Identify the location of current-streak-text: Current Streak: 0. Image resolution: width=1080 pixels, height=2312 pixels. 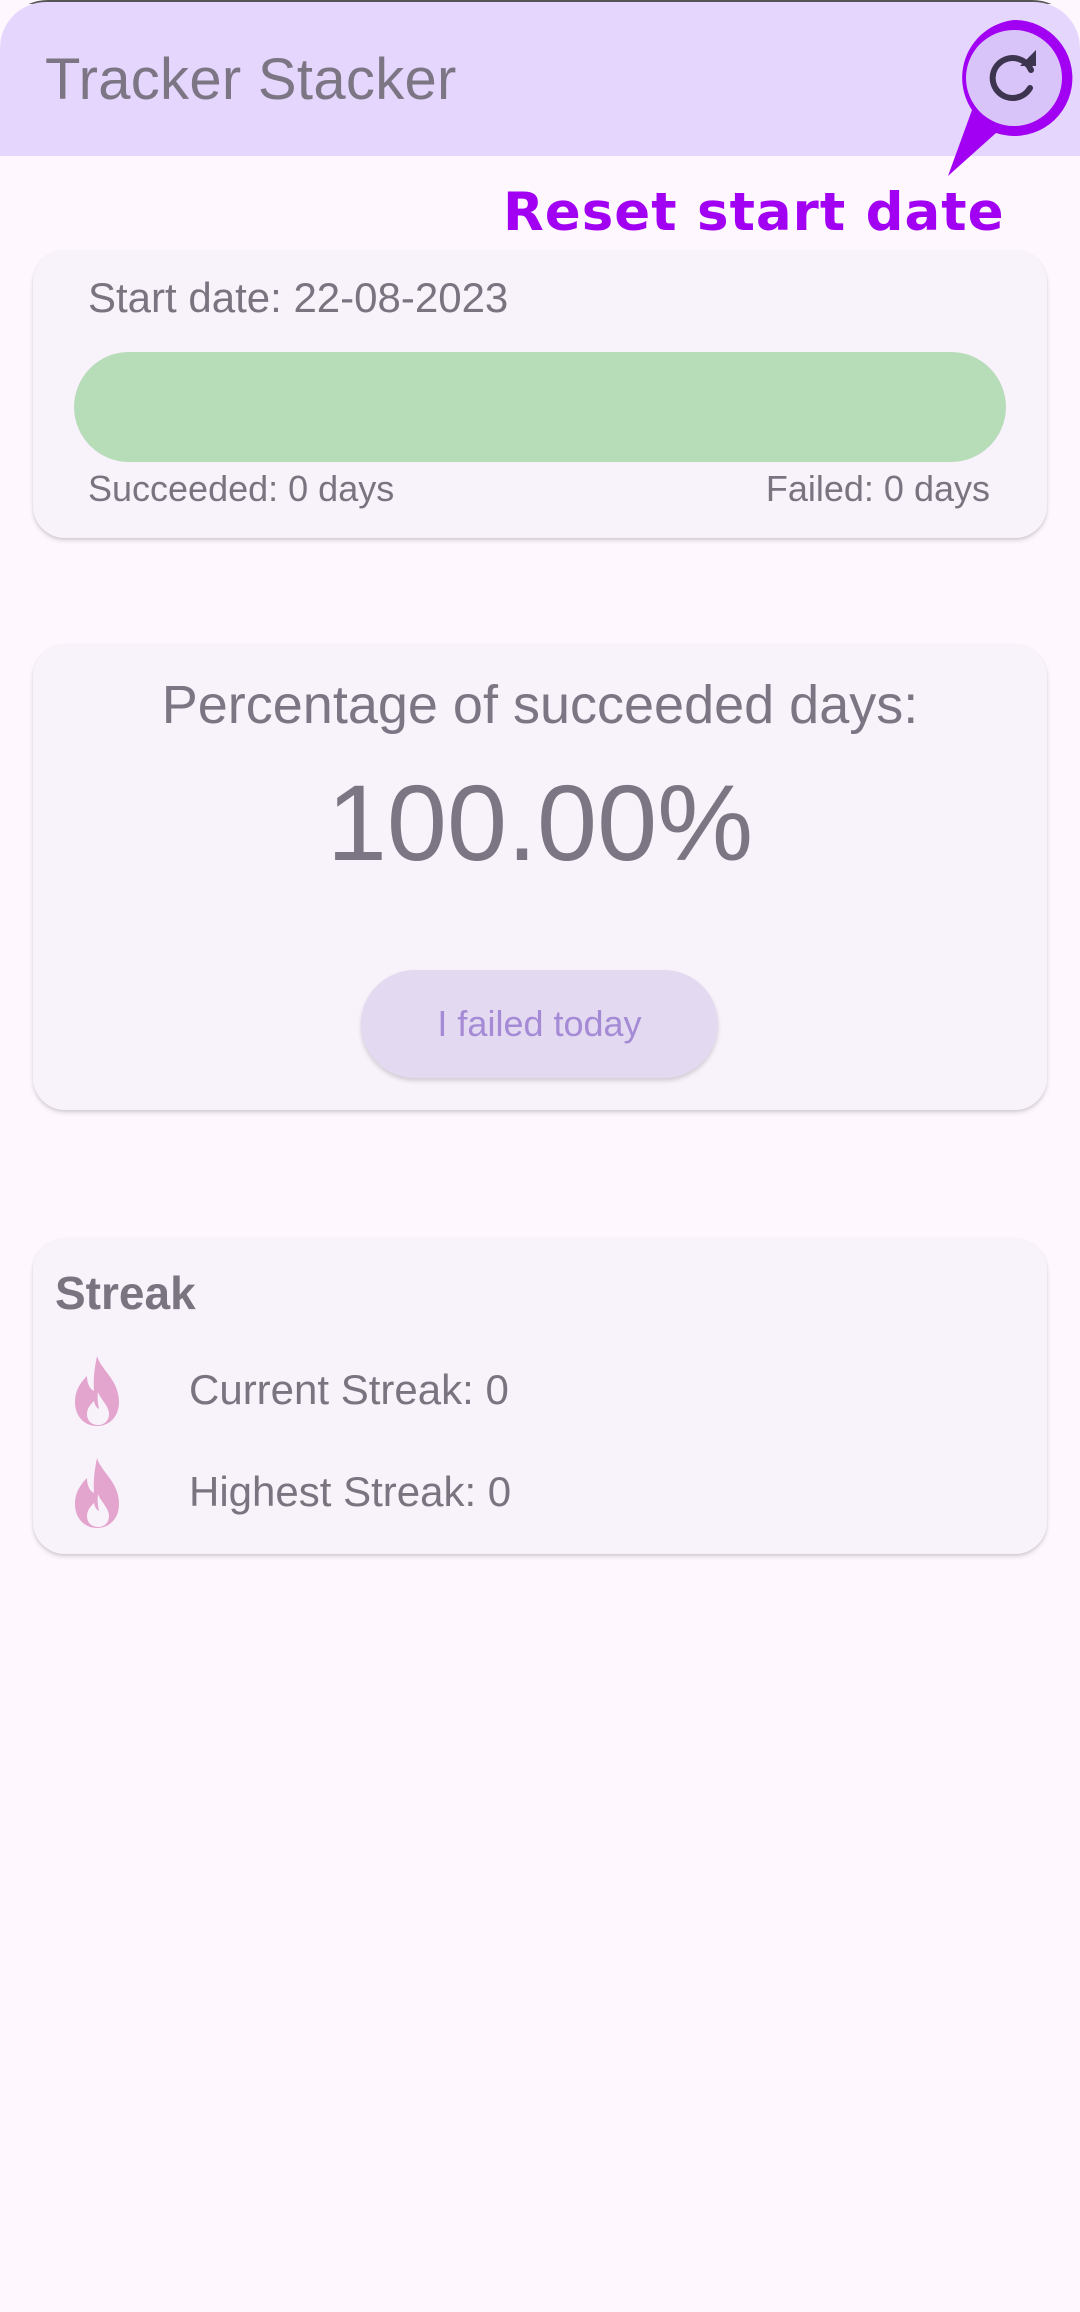
(349, 1389).